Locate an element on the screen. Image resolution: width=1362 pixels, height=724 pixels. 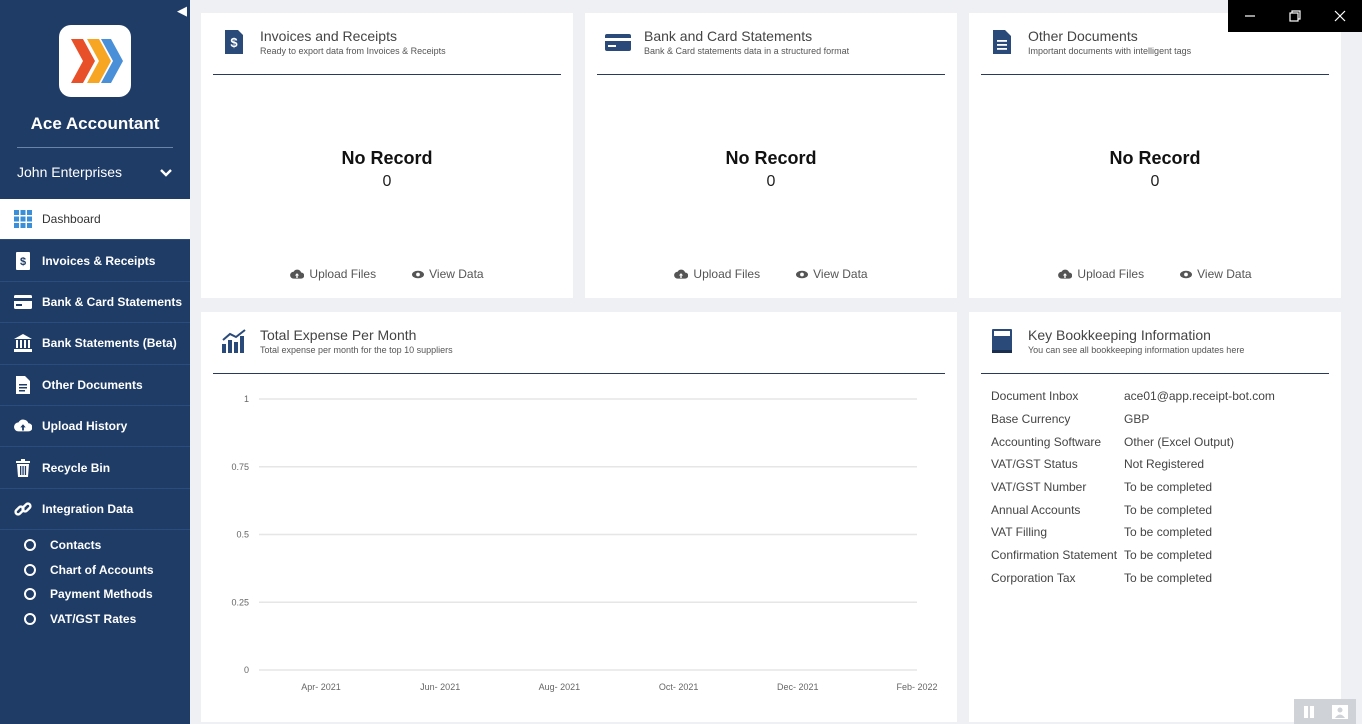
sidebar-item-label: Upload History is located at coordinates (85, 426).